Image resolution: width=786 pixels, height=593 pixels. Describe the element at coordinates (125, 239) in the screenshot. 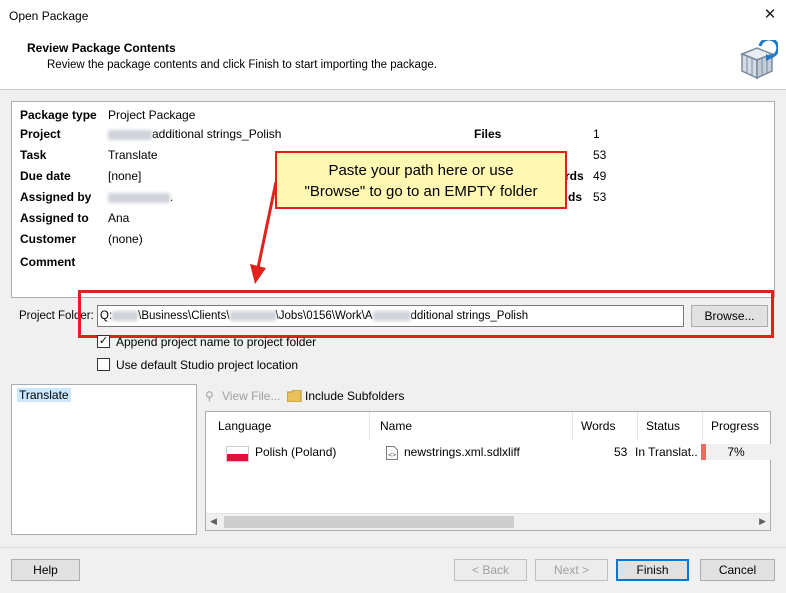

I see `customer-value: (none)` at that location.